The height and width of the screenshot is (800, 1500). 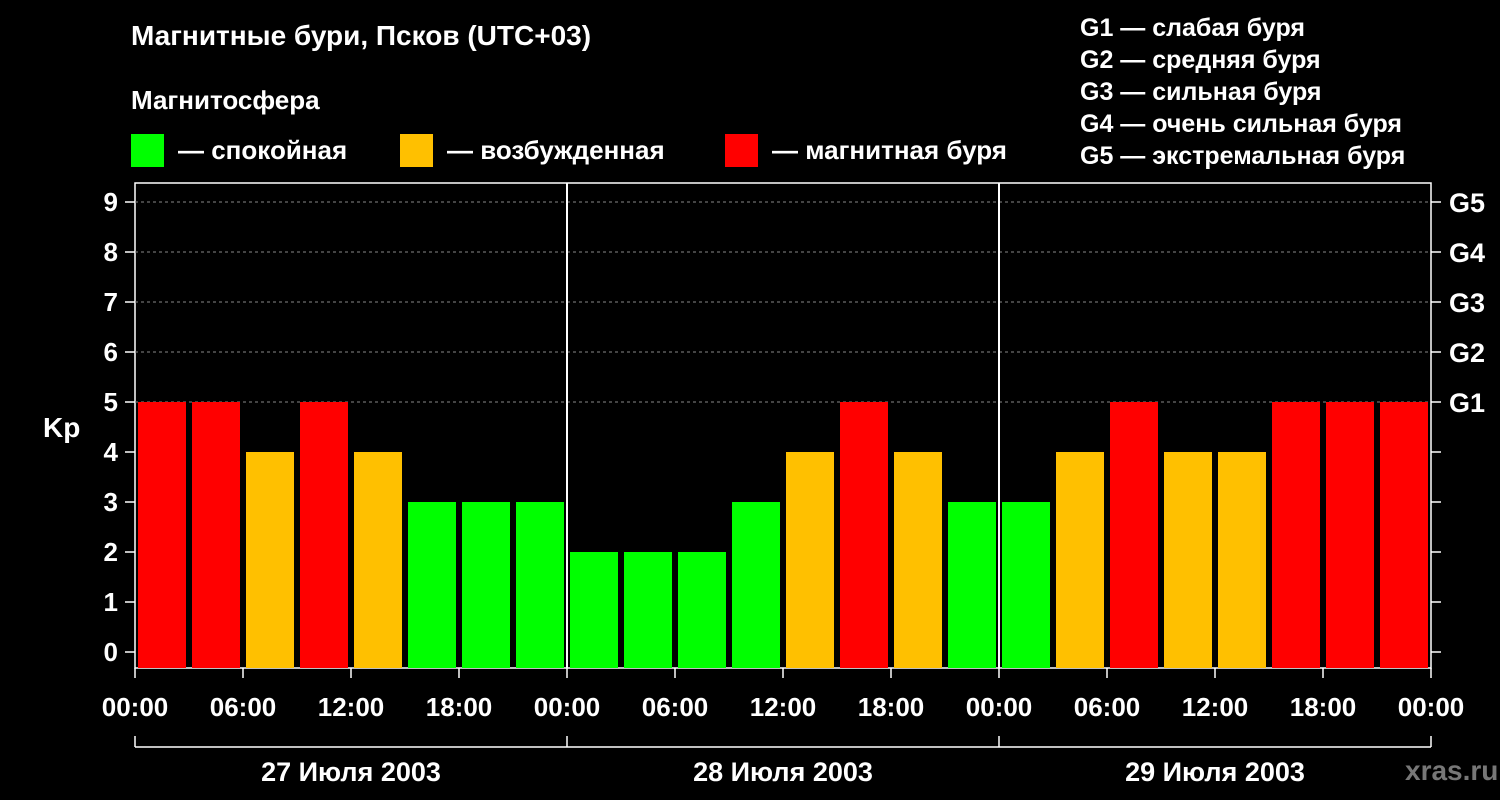 I want to click on g-tick-label: G5, so click(x=1467, y=203).